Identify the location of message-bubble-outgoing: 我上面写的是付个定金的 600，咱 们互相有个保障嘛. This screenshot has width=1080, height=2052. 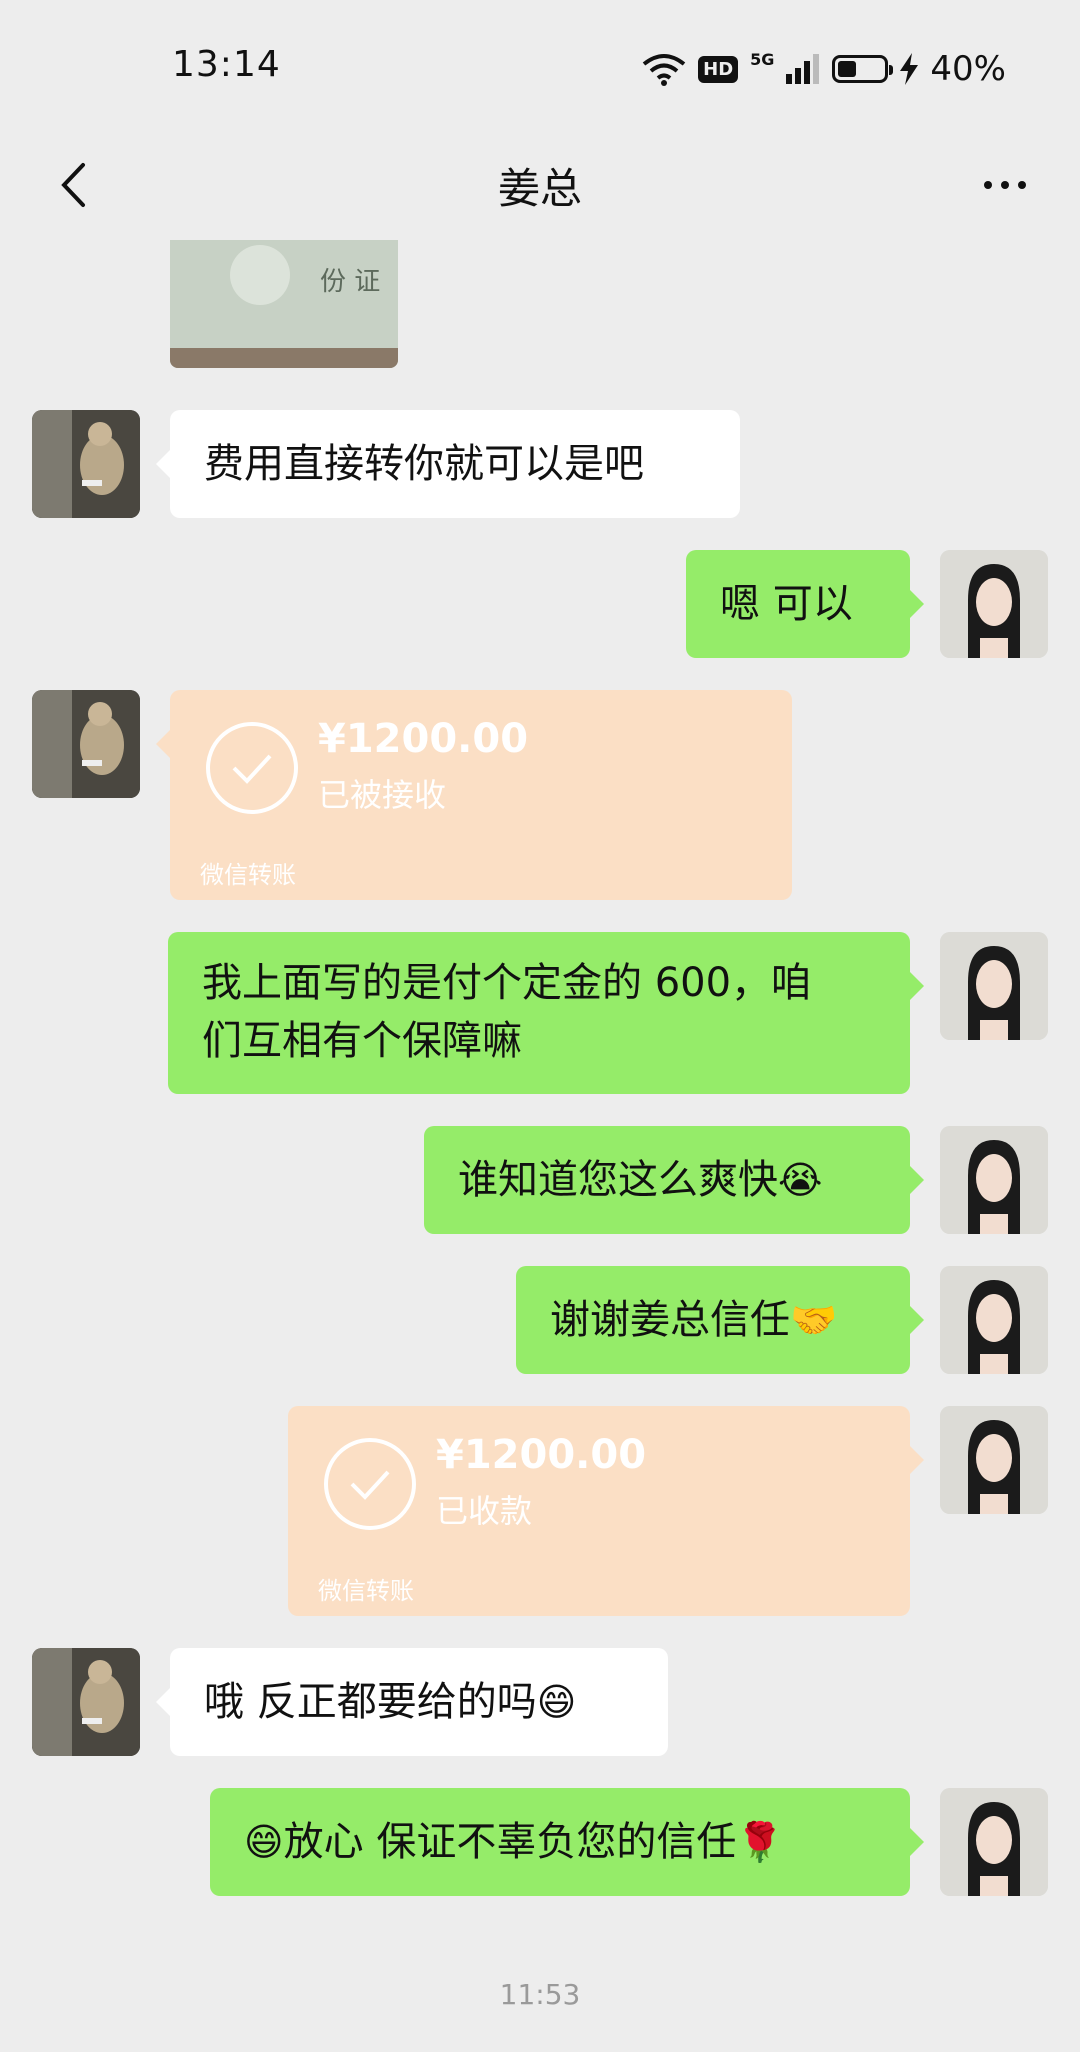
(546, 1013).